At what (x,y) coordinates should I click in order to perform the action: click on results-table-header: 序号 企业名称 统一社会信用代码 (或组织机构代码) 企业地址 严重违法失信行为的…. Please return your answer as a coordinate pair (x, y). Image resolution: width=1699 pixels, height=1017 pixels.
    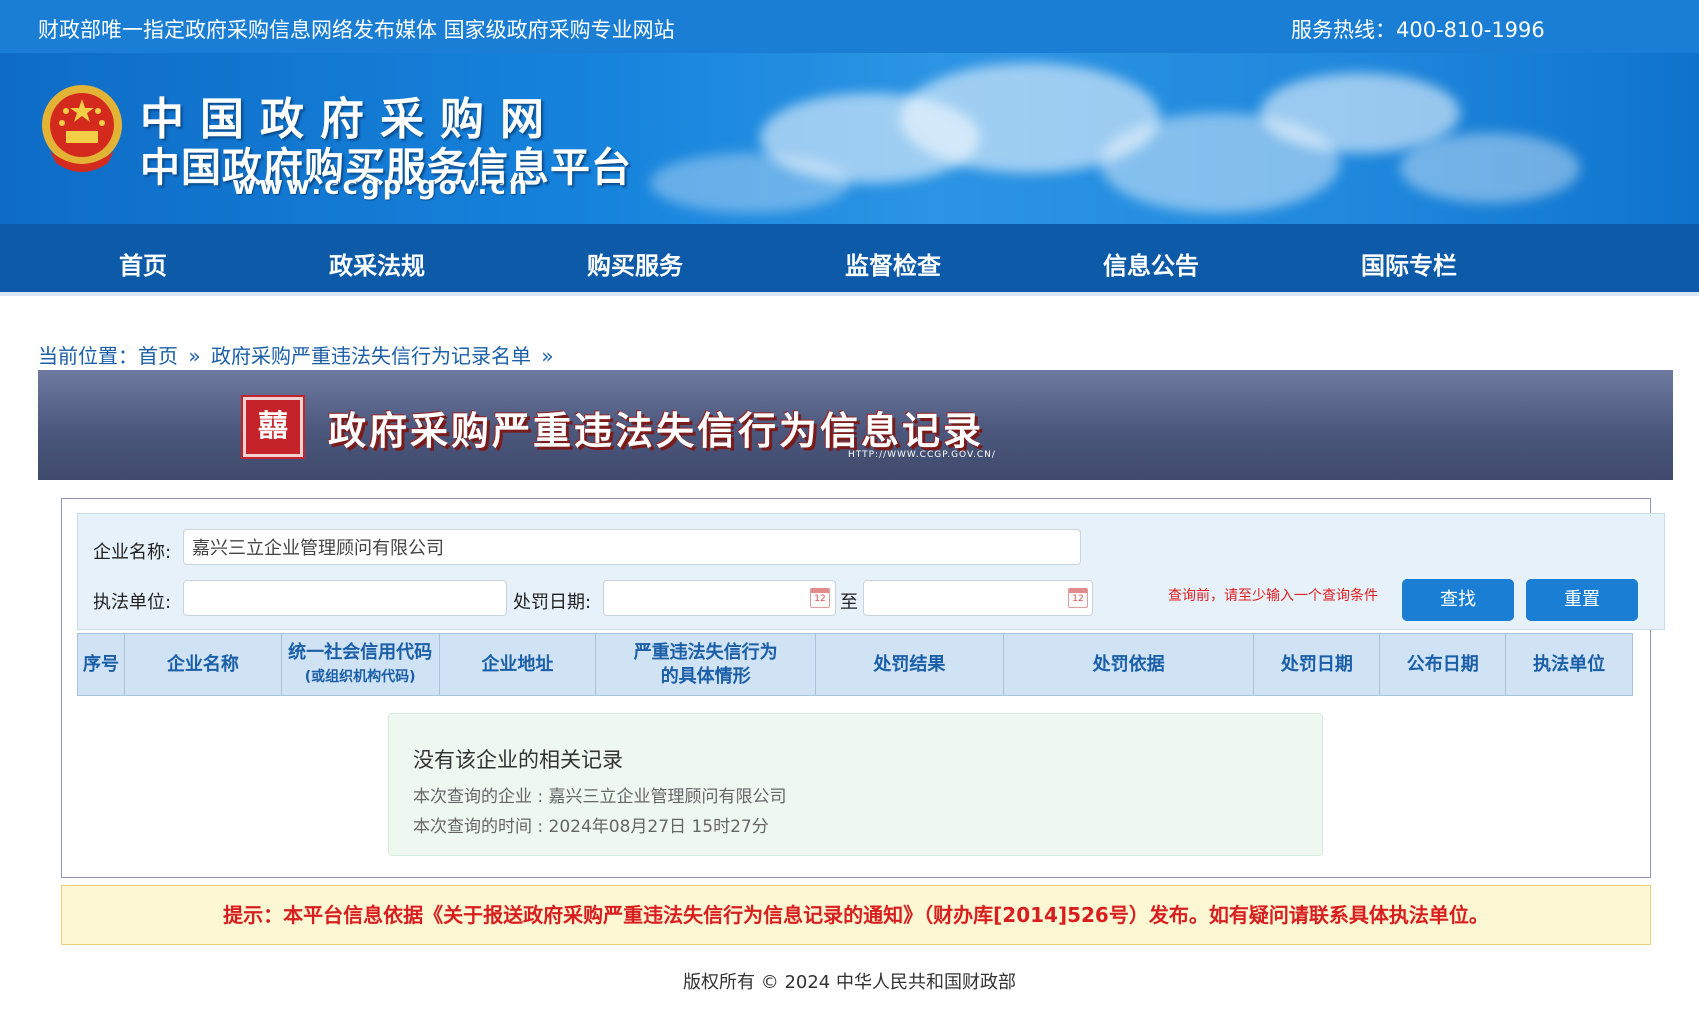
    Looking at the image, I should click on (855, 664).